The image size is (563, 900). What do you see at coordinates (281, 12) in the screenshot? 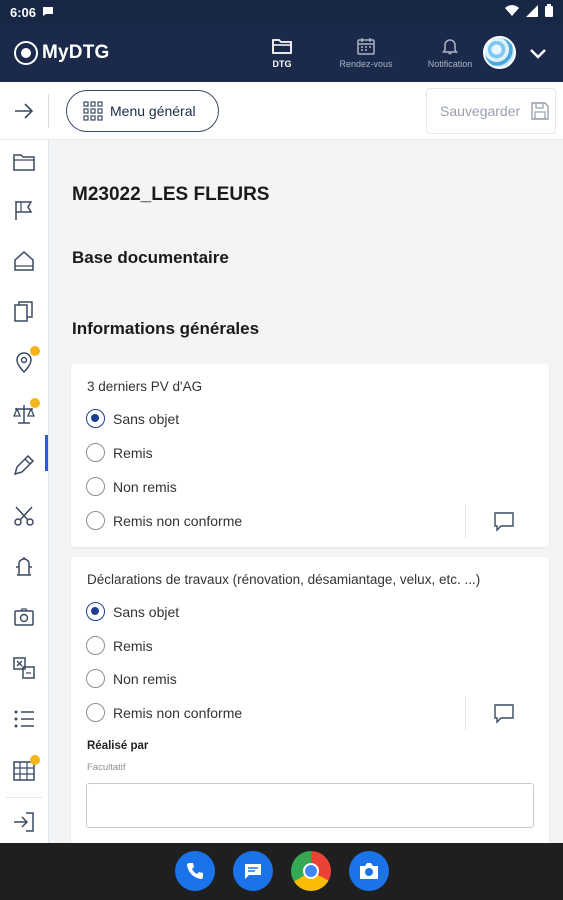
I see `status-bar: 6:06` at bounding box center [281, 12].